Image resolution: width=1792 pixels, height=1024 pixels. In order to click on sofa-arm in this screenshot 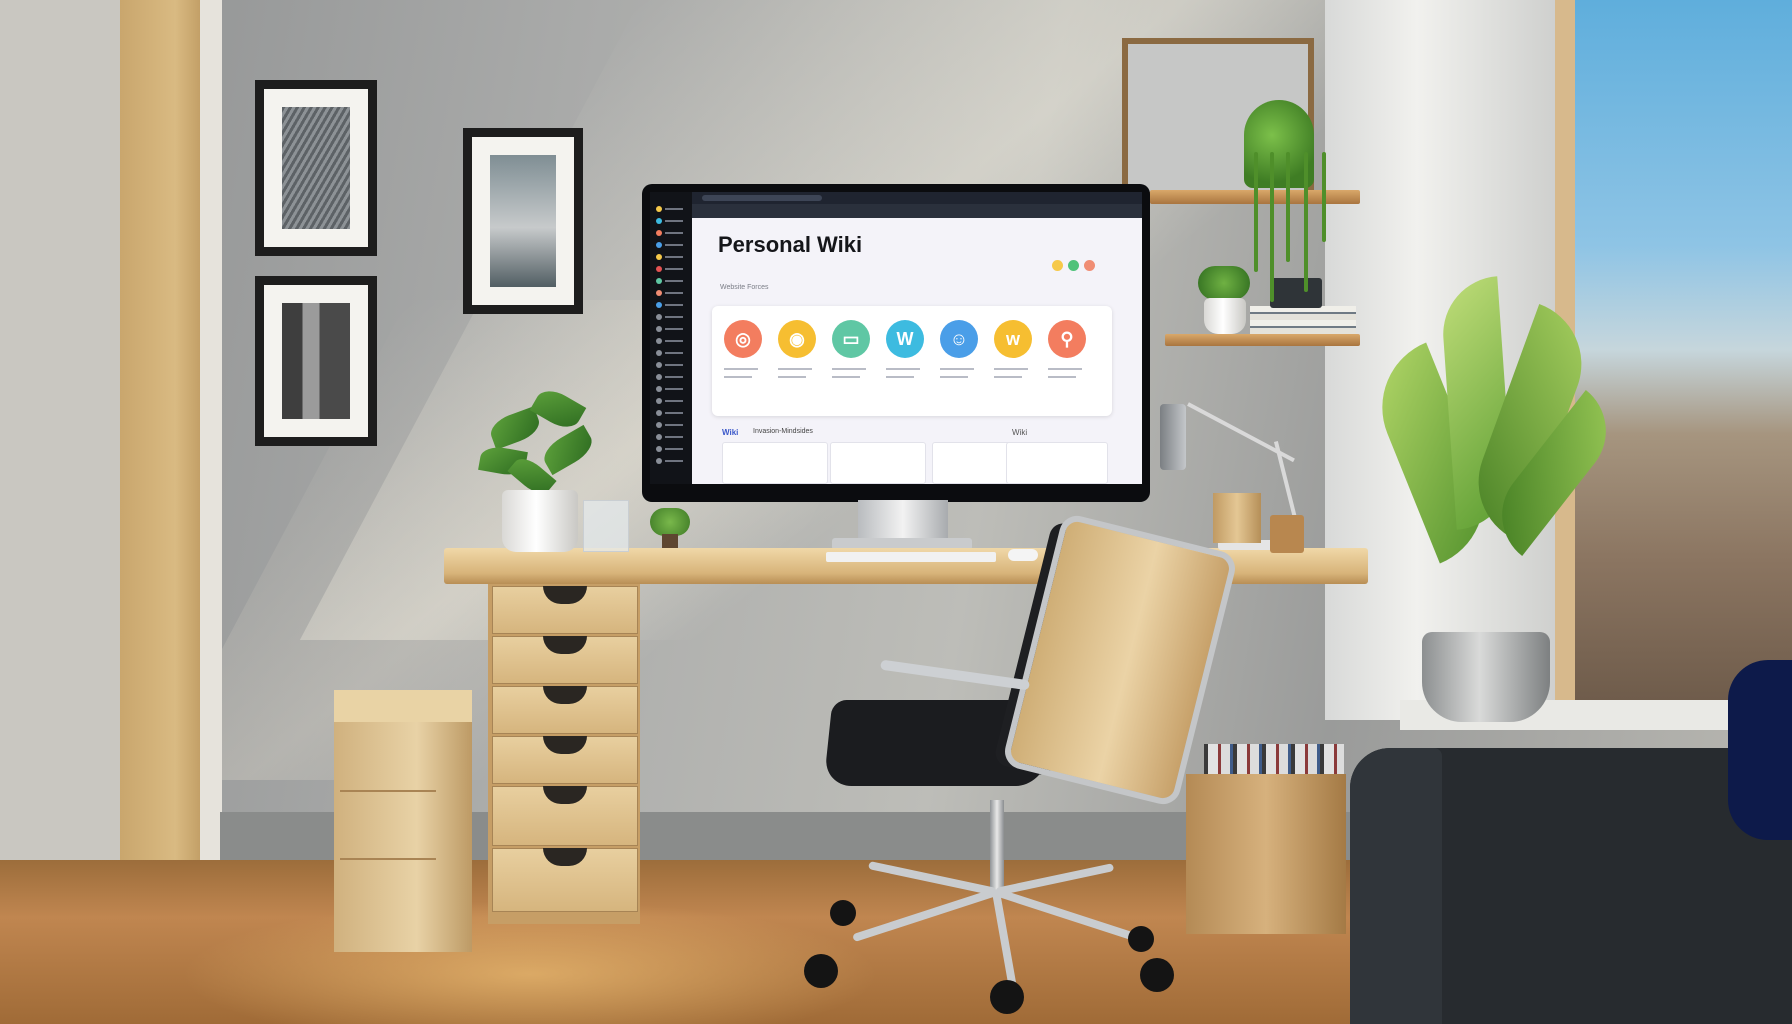, I will do `click(1396, 886)`.